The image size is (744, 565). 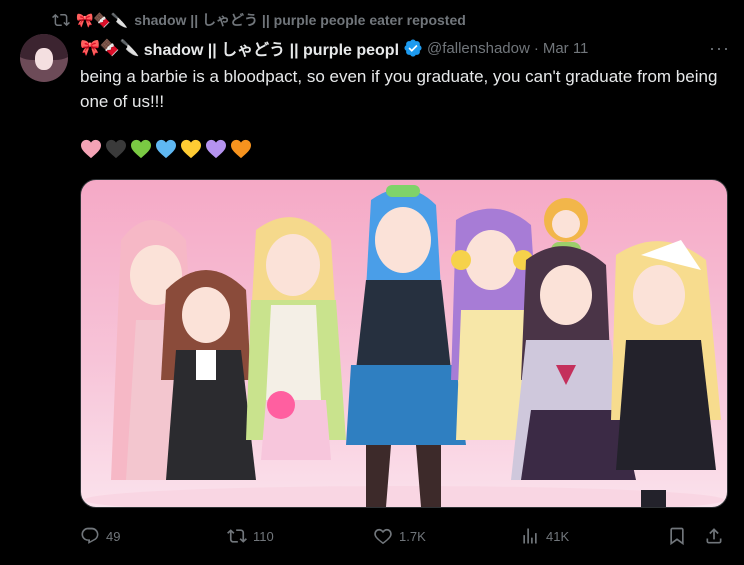 What do you see at coordinates (296, 338) in the screenshot?
I see `character-blonde-green` at bounding box center [296, 338].